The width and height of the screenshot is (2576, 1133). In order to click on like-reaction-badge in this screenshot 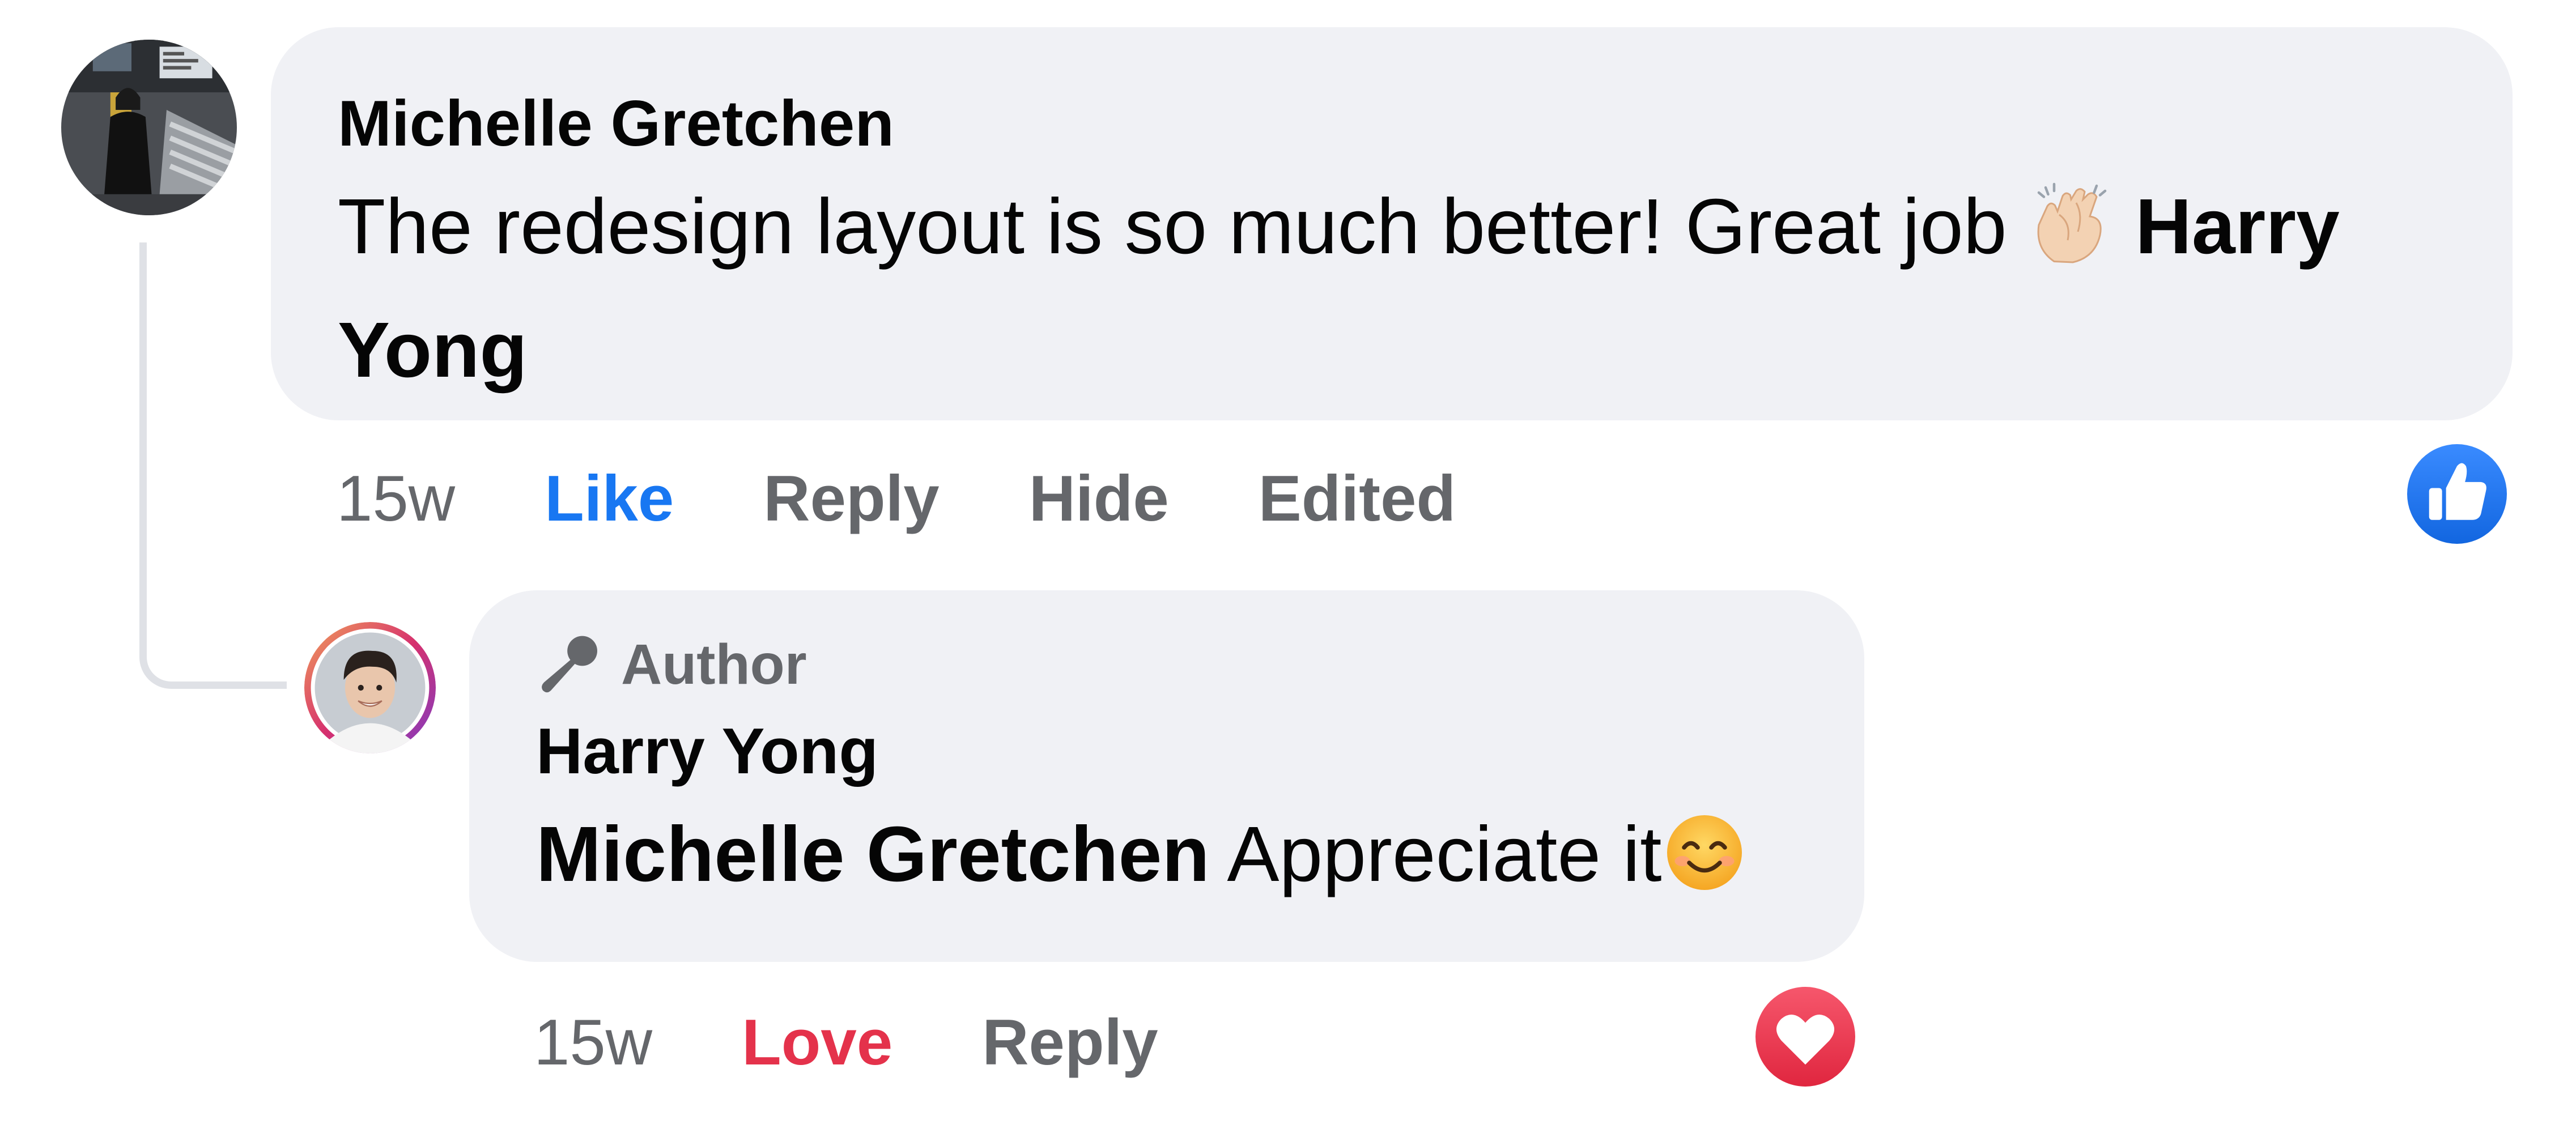, I will do `click(2457, 494)`.